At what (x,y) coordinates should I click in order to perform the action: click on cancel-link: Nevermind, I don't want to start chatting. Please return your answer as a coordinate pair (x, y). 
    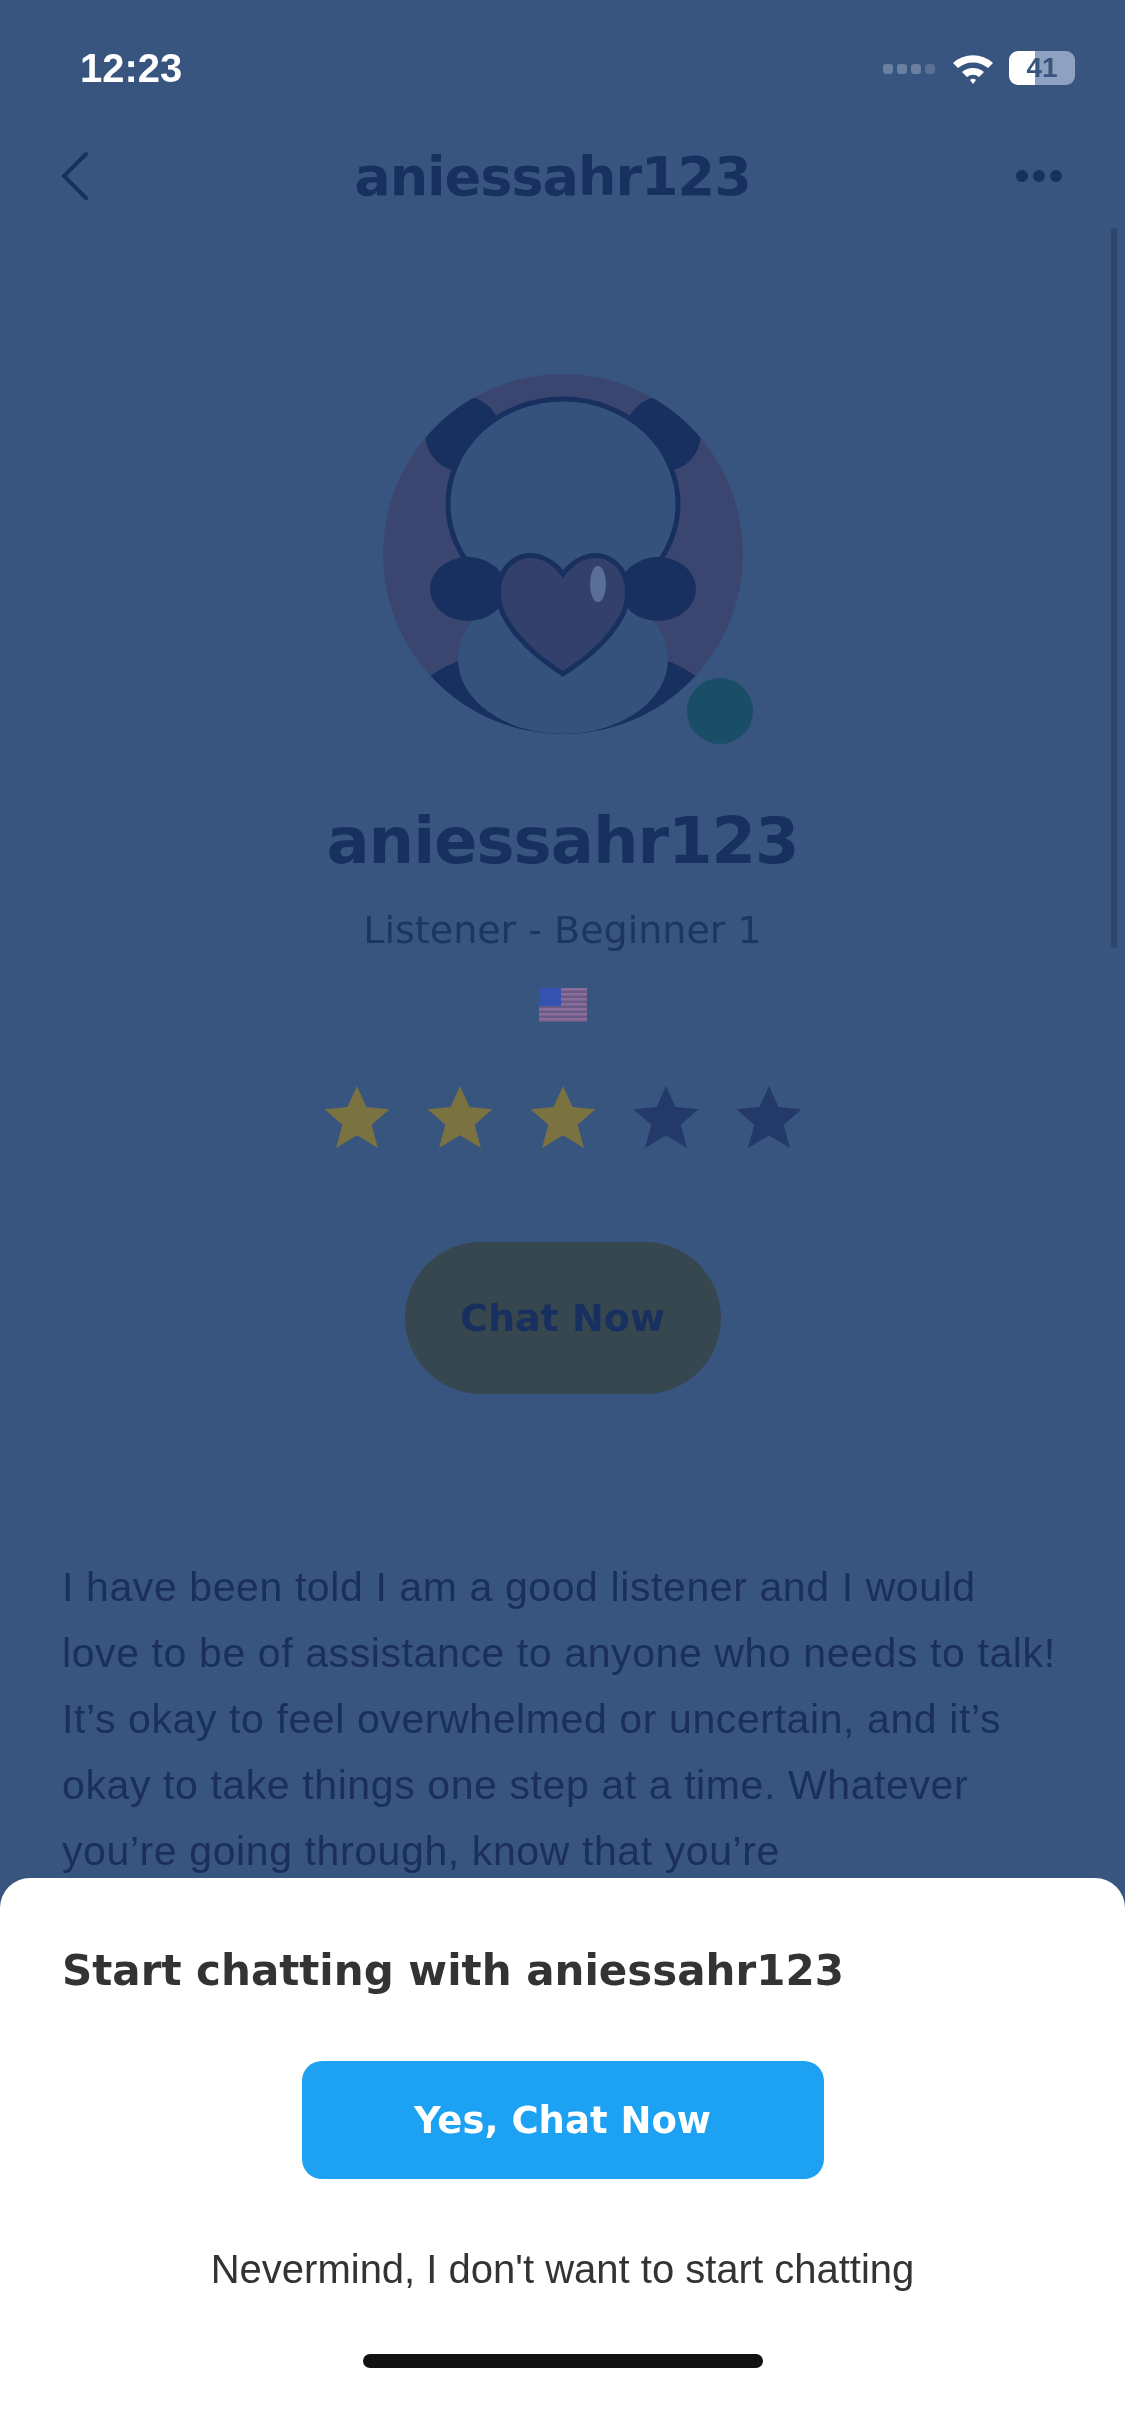
    Looking at the image, I should click on (562, 2269).